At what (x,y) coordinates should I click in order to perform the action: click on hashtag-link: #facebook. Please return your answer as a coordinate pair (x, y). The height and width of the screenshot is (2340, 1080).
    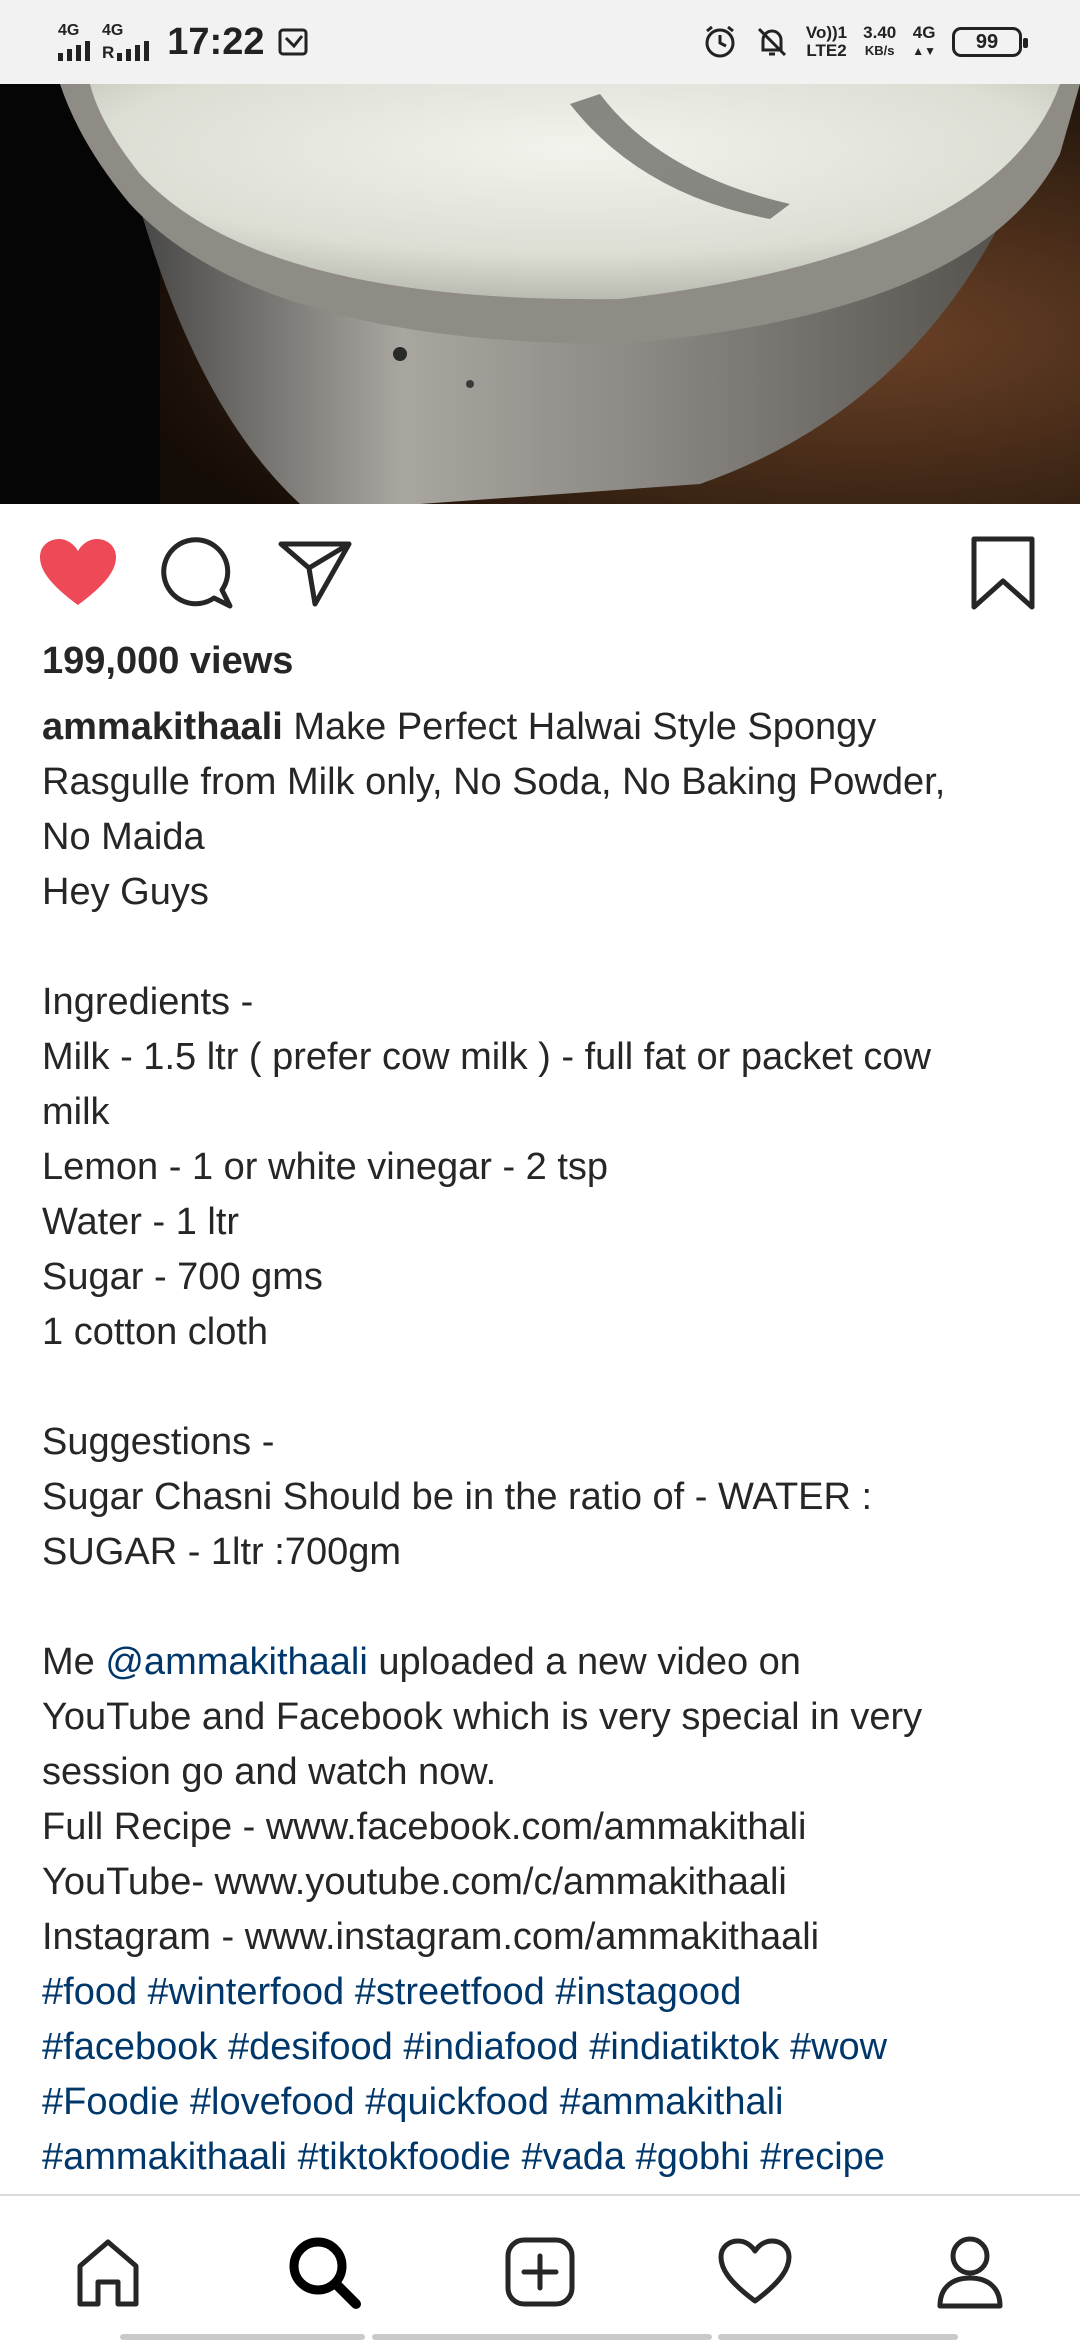
    Looking at the image, I should click on (129, 2047).